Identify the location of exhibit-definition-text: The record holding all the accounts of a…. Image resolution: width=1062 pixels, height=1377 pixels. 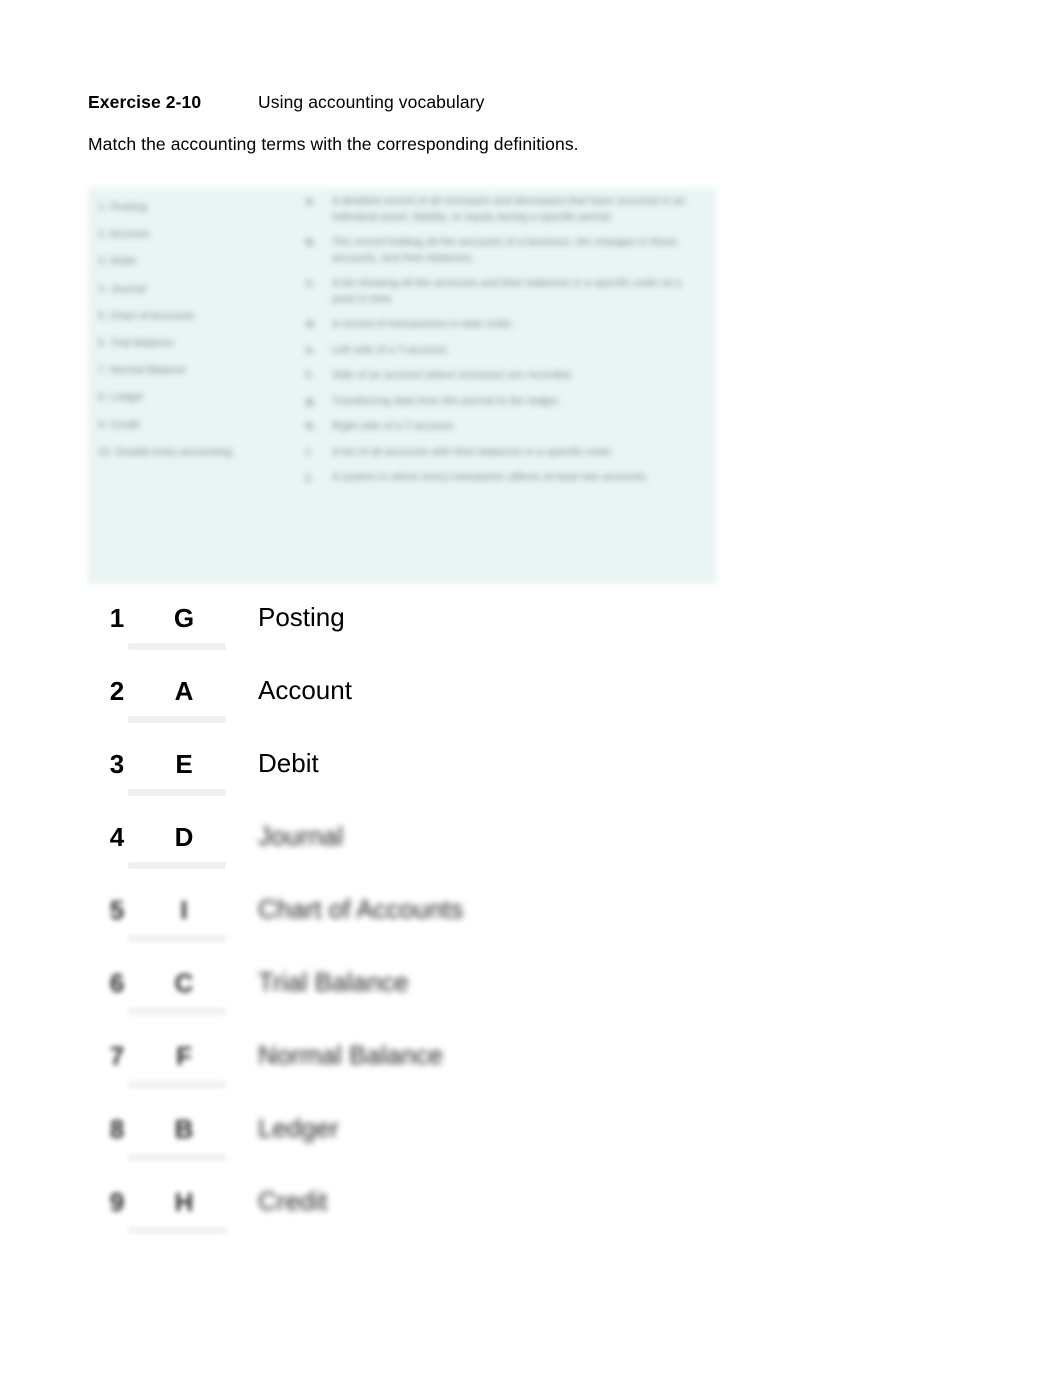
(505, 250).